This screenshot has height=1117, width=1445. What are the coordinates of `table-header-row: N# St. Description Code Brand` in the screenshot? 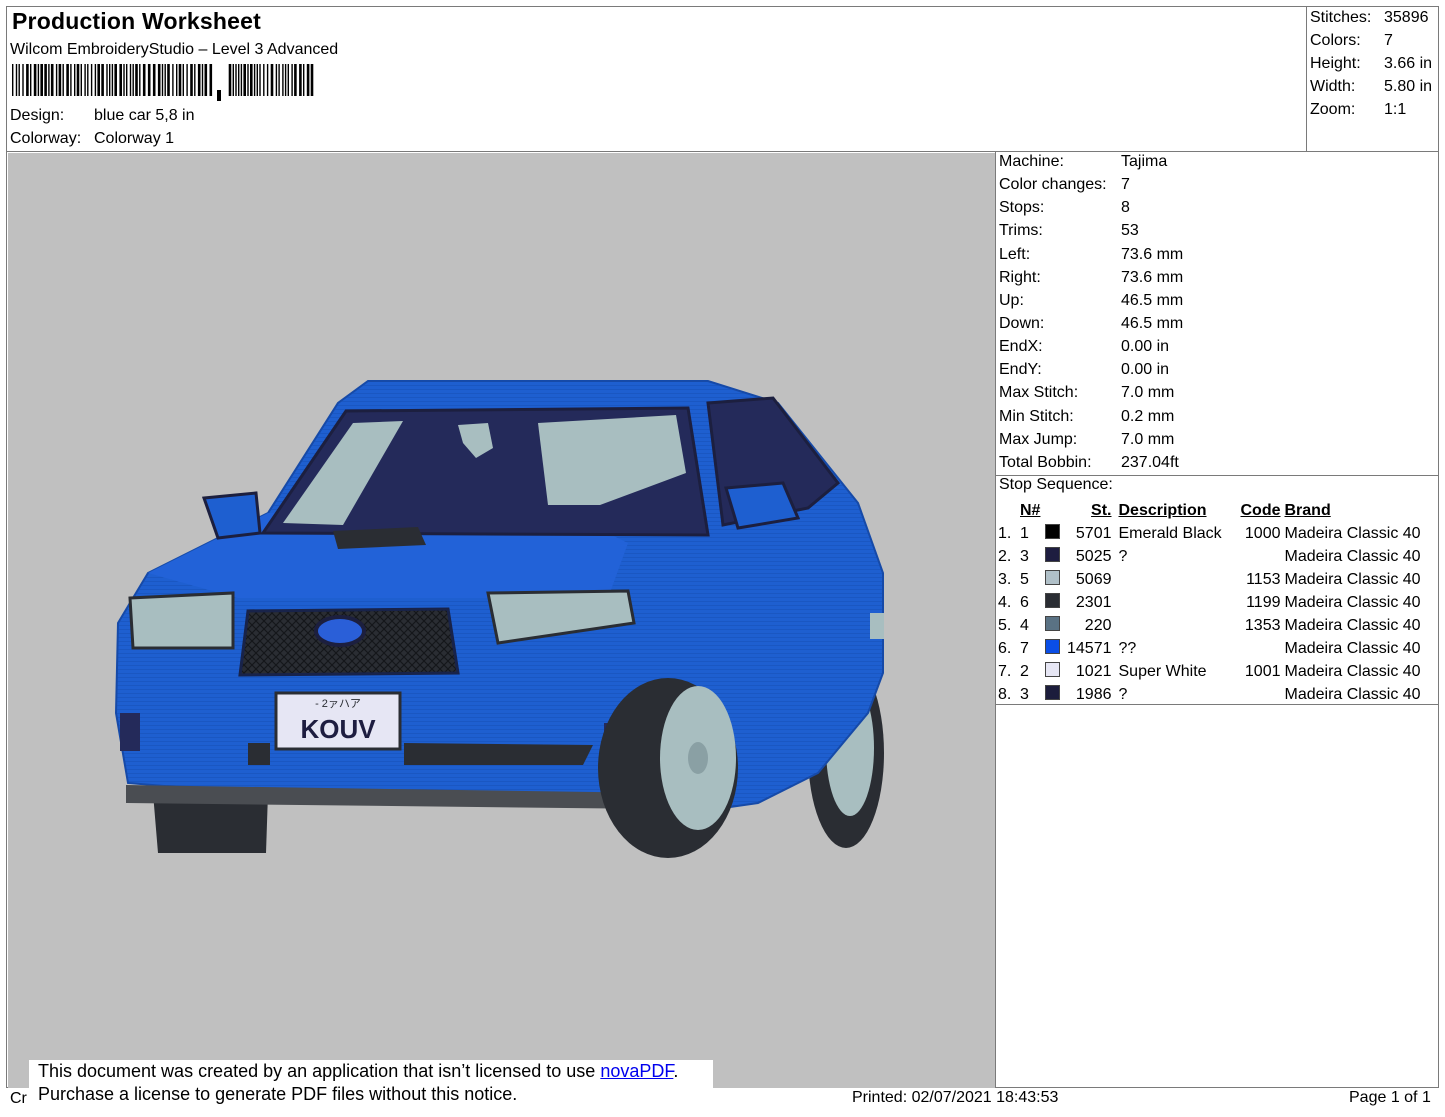 It's located at (1209, 510).